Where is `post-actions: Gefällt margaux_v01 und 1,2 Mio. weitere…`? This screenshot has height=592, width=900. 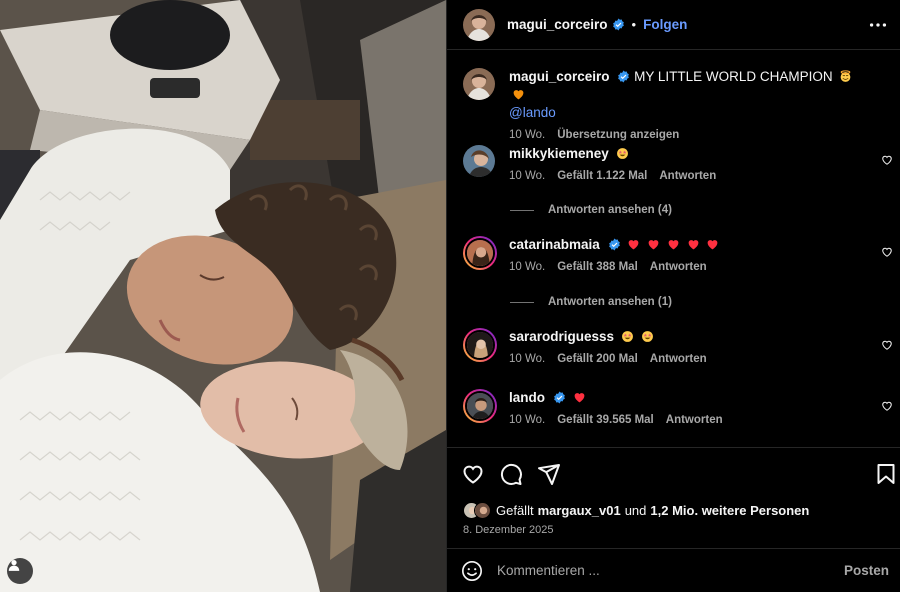 post-actions: Gefällt margaux_v01 und 1,2 Mio. weitere… is located at coordinates (673, 497).